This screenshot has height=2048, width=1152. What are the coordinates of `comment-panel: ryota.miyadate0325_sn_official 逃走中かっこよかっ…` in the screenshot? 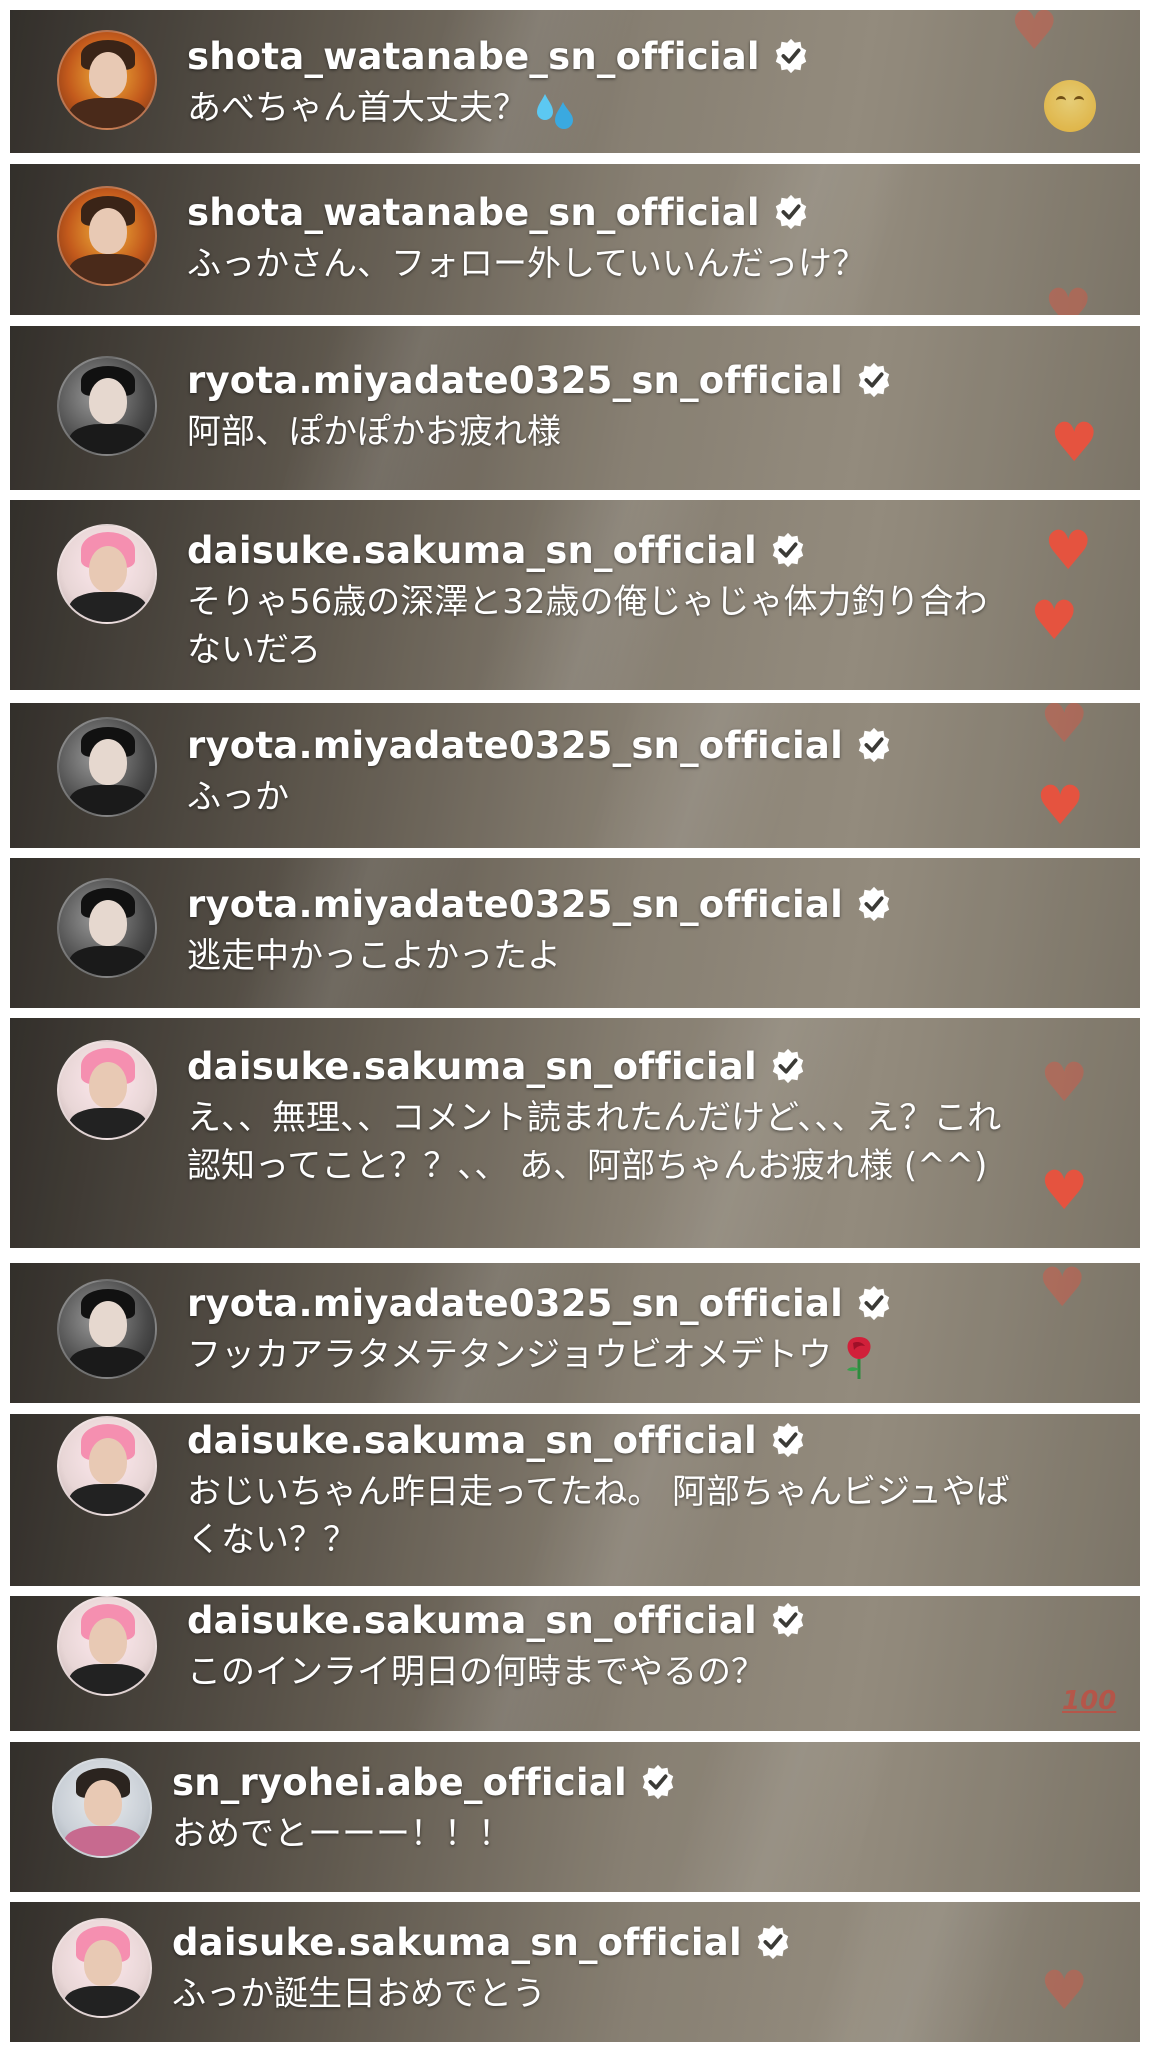 It's located at (575, 933).